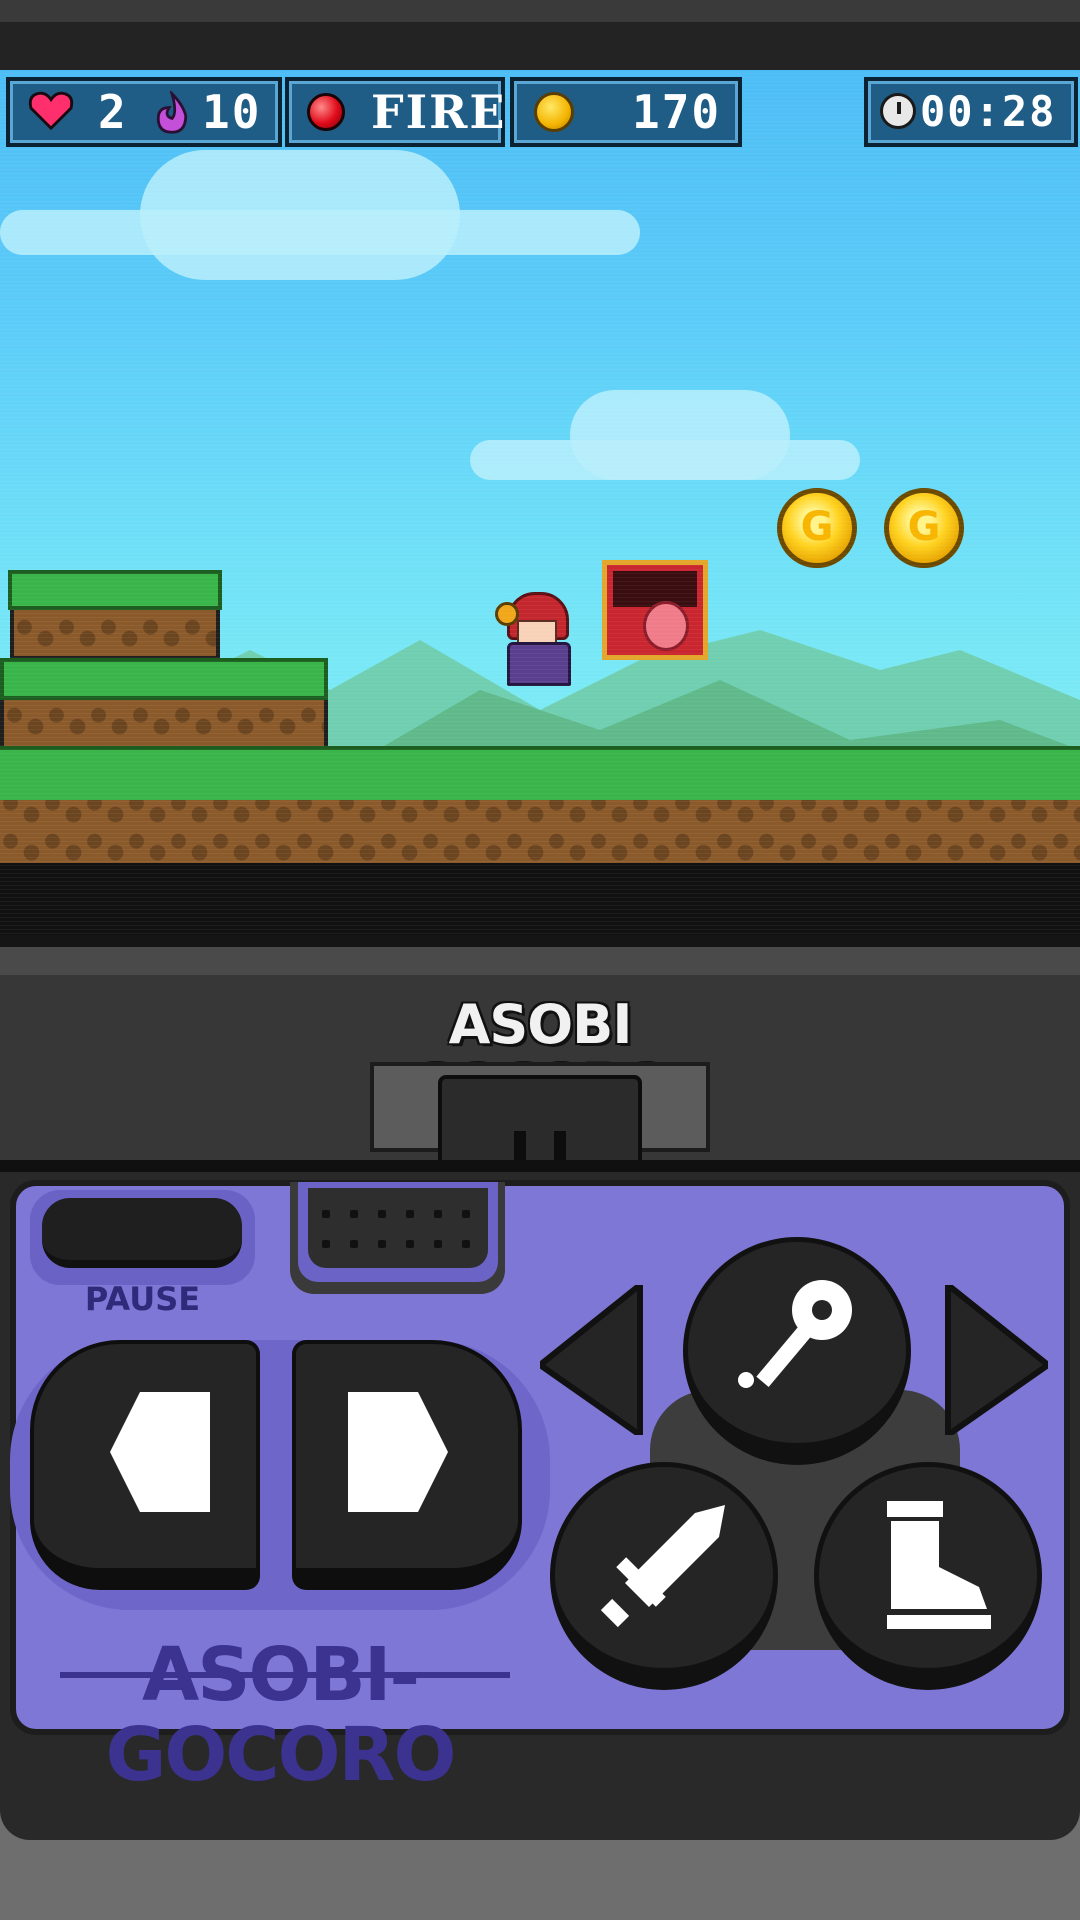  What do you see at coordinates (795, 1334) in the screenshot?
I see `key-staff-icon` at bounding box center [795, 1334].